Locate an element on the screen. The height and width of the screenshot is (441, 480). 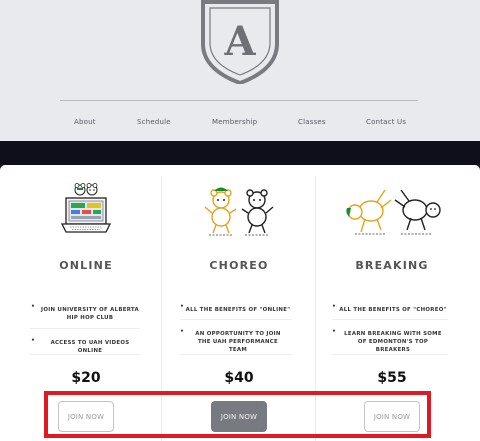
feature-item: JOIN UNIVERSITY OF ALBERTA HIP HOP CLUB is located at coordinates (90, 314).